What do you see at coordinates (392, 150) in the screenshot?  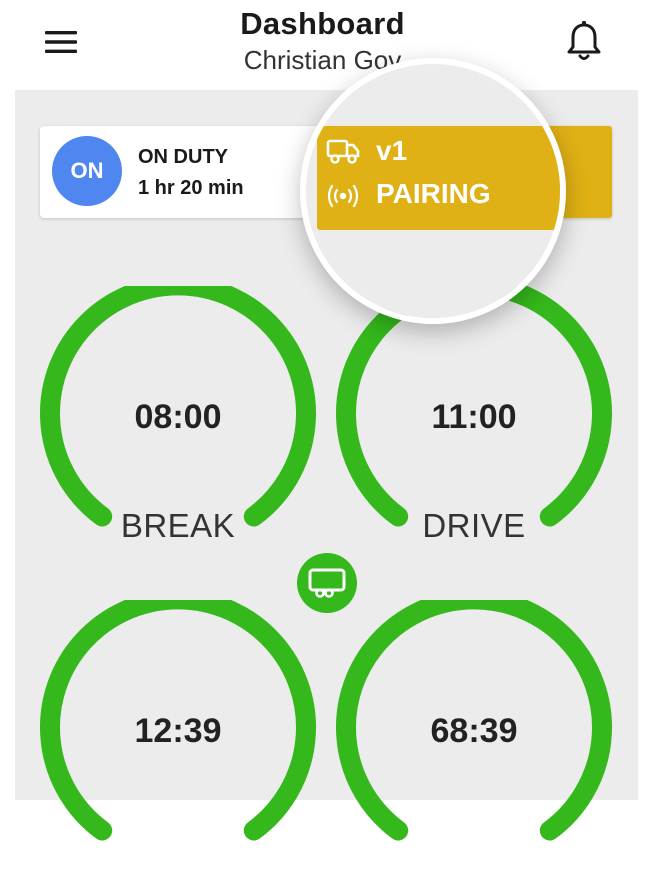 I see `vehicle-id: v1` at bounding box center [392, 150].